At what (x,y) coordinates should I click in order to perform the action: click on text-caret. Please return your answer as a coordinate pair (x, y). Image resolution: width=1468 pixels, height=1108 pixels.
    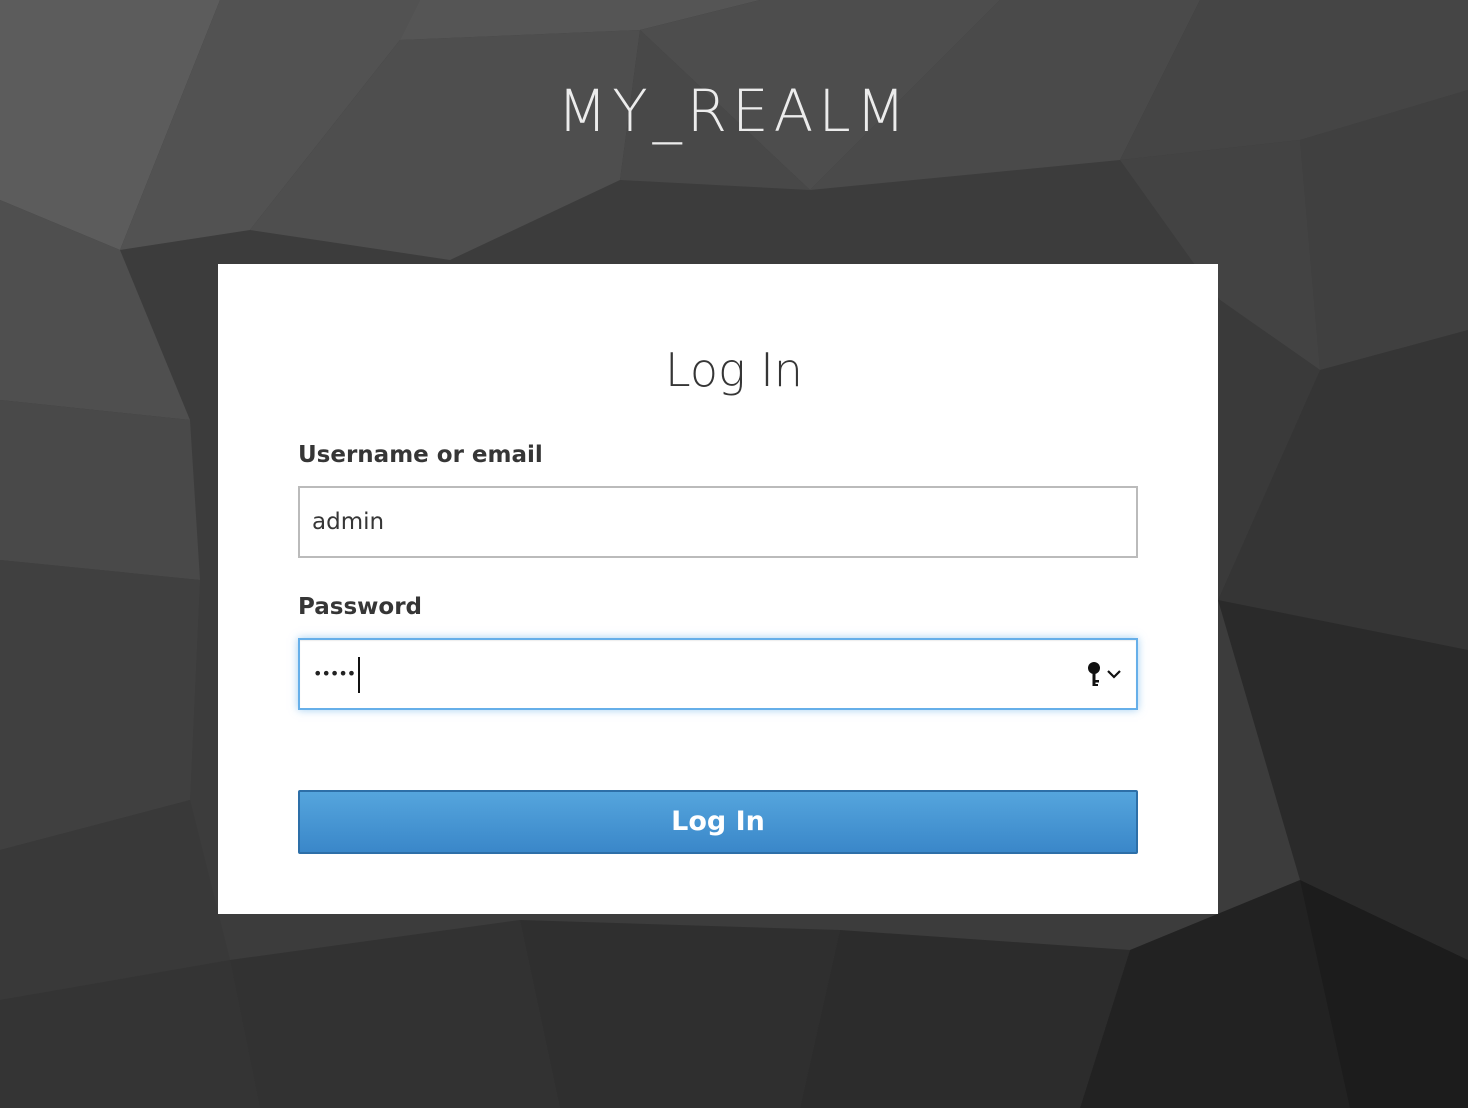
    Looking at the image, I should click on (359, 675).